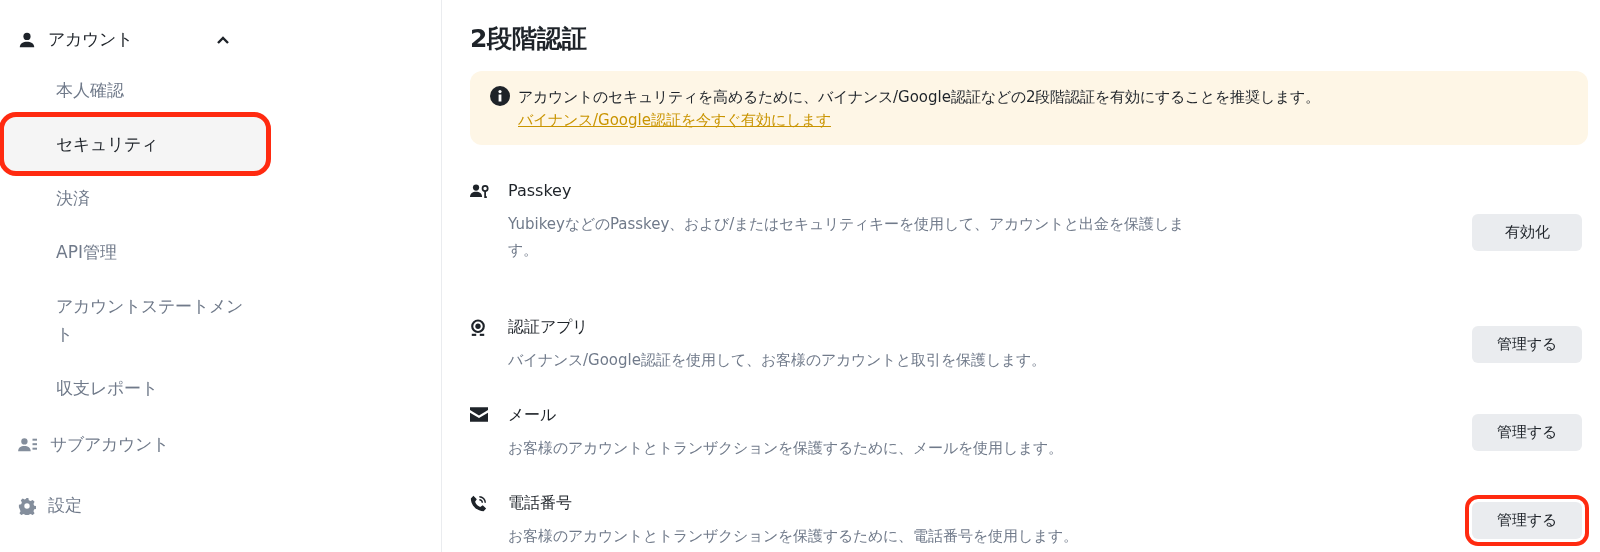  I want to click on sidebar-item: 設定, so click(115, 505).